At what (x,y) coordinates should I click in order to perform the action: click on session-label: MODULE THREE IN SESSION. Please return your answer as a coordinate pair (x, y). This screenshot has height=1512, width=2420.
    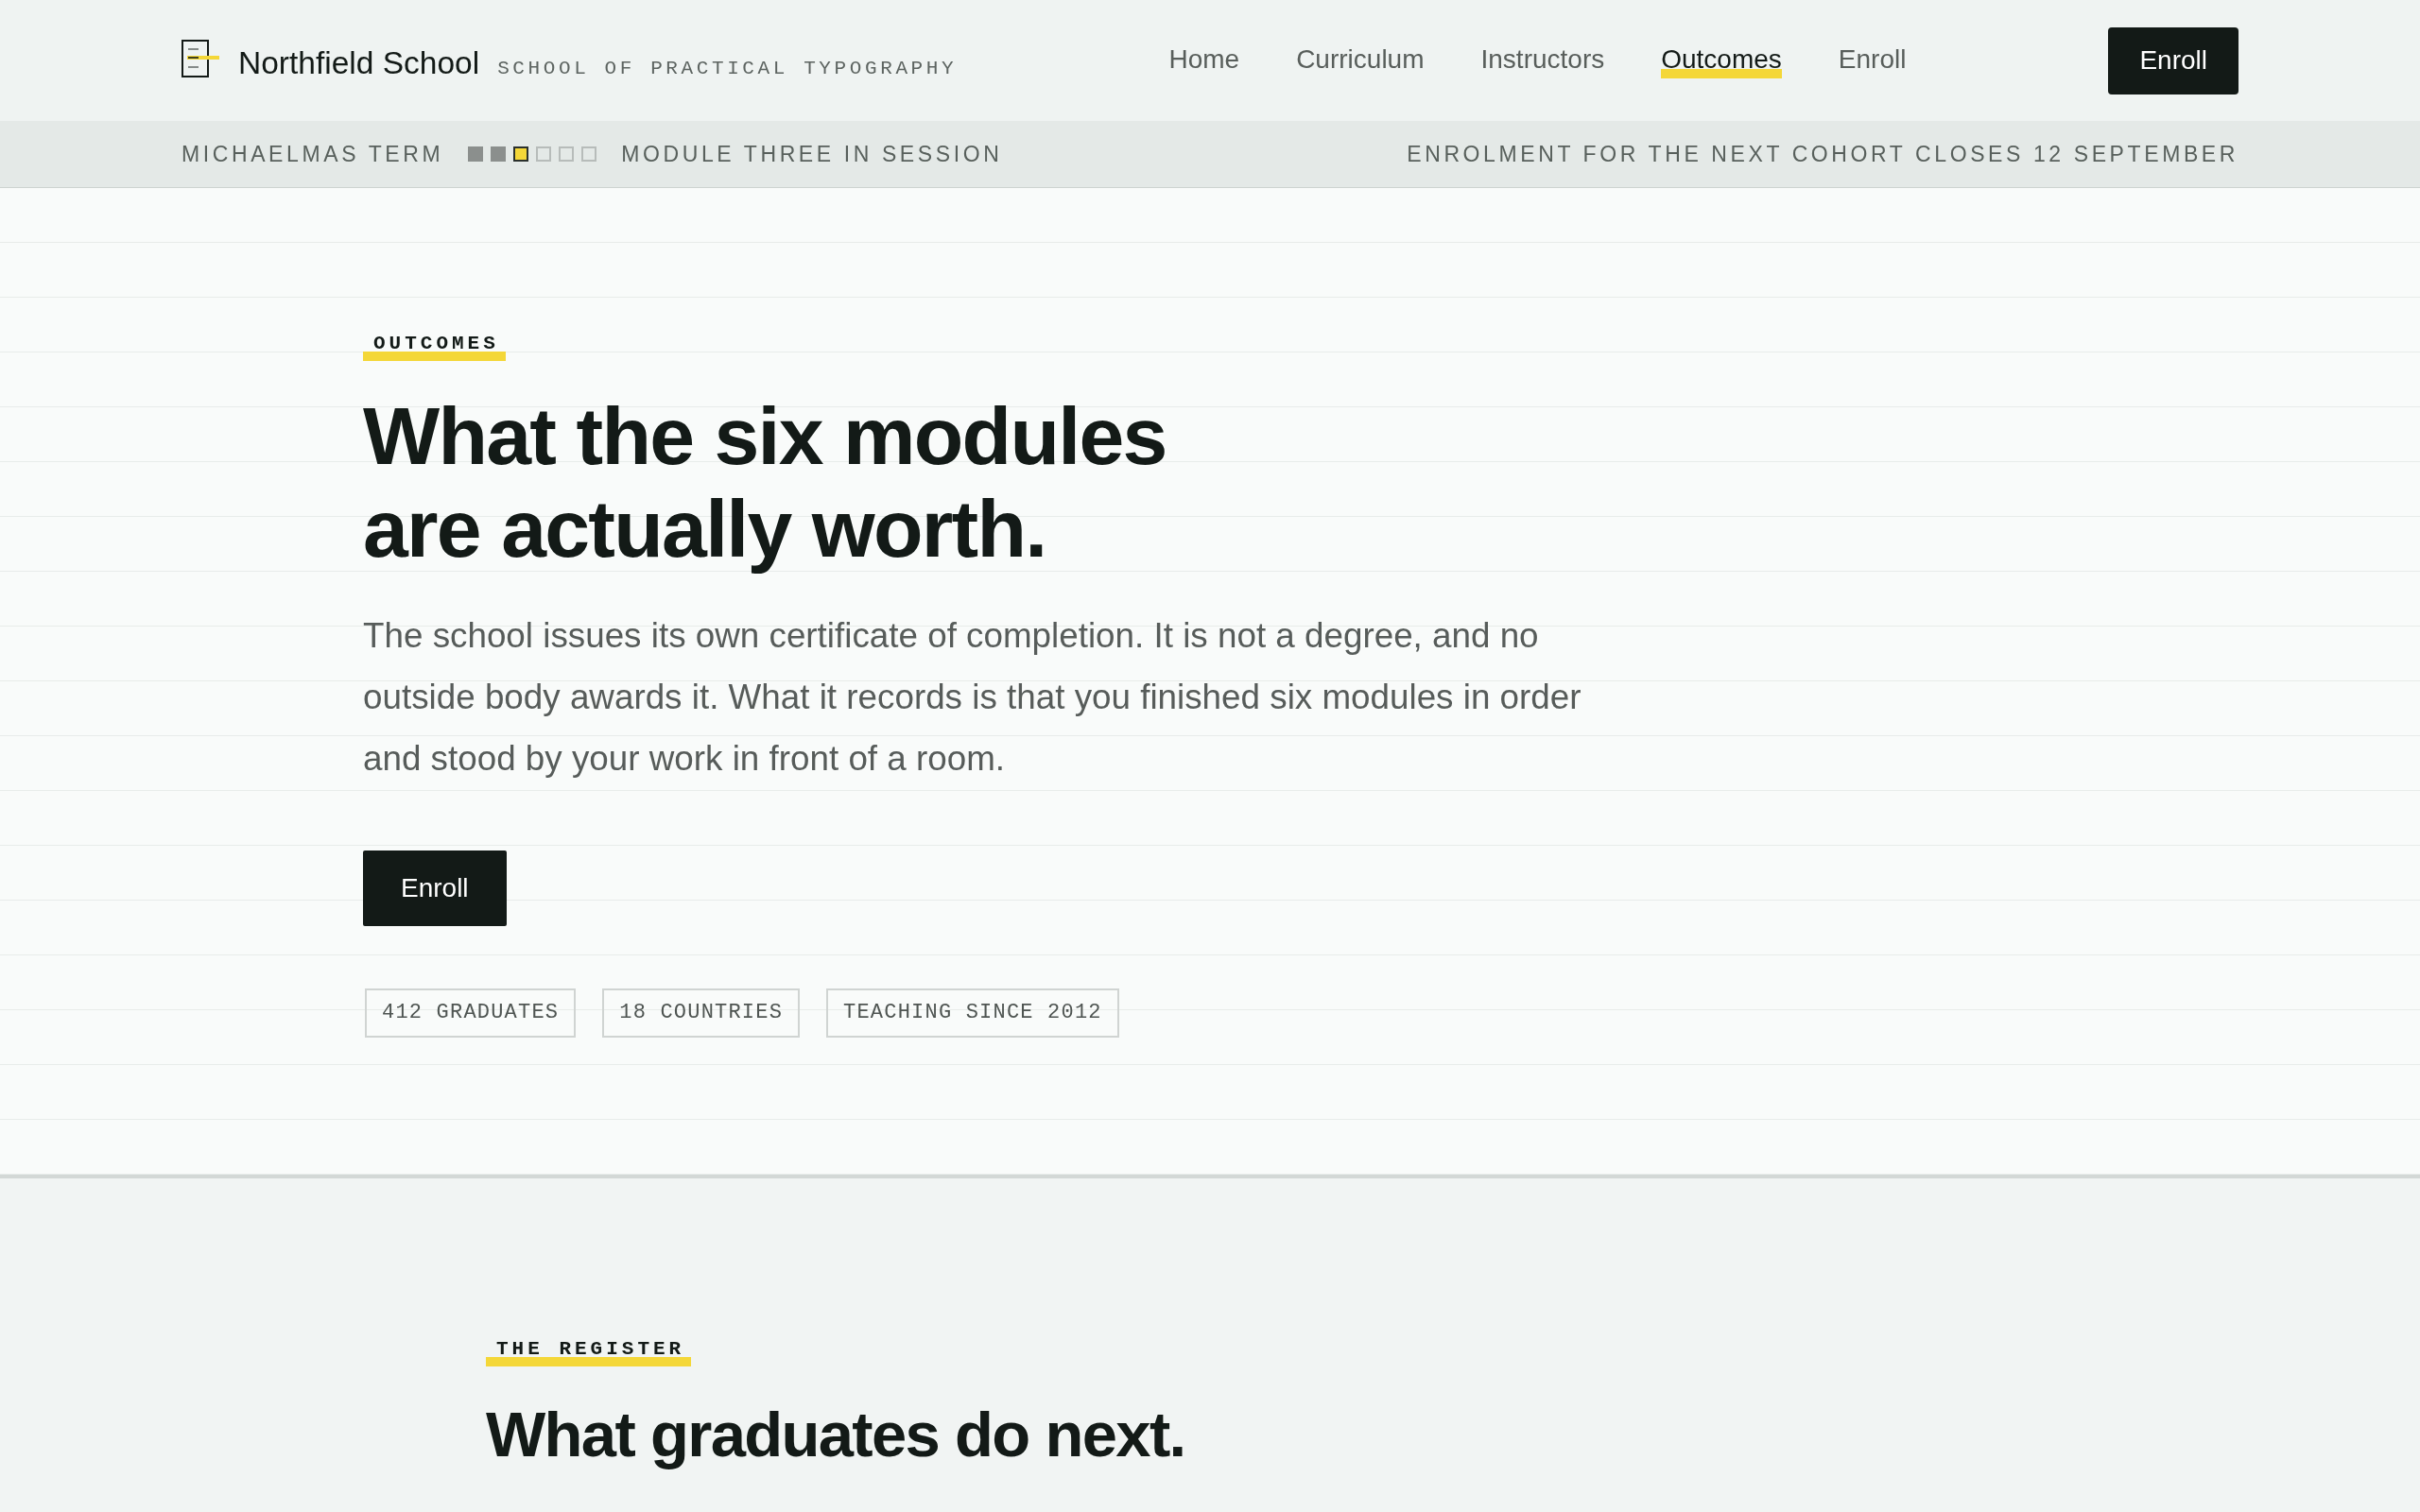
    Looking at the image, I should click on (812, 154).